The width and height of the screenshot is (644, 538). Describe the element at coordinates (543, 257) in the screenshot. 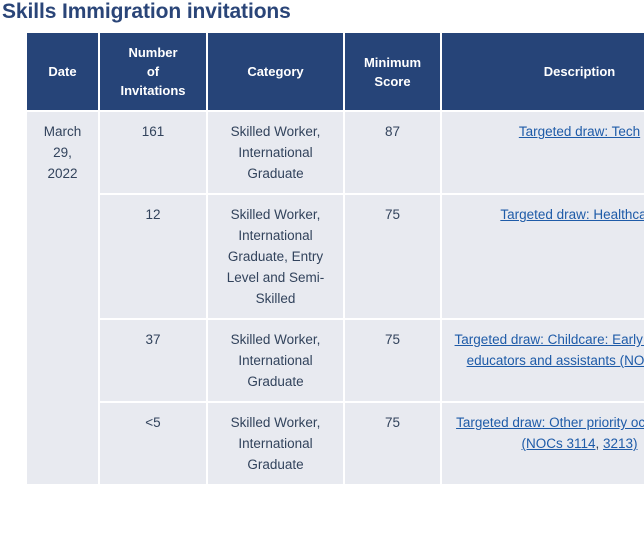

I see `cell-description: Targeted draw: Healthcare` at that location.